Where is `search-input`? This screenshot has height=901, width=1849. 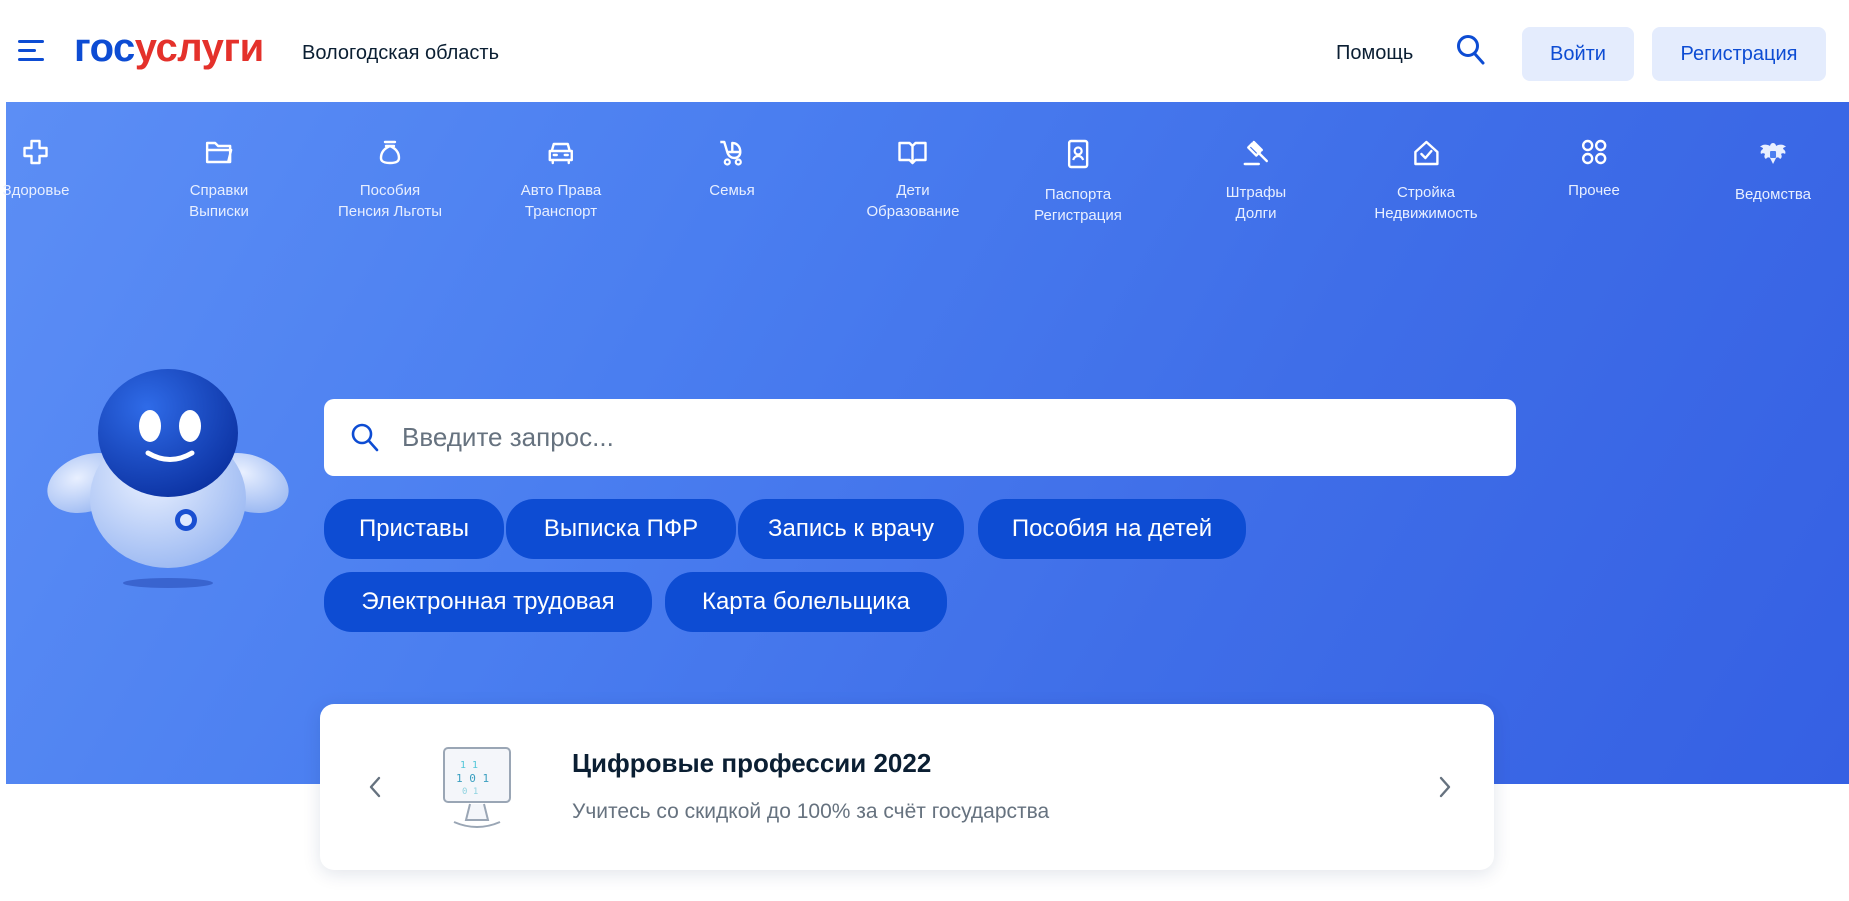
search-input is located at coordinates (942, 437).